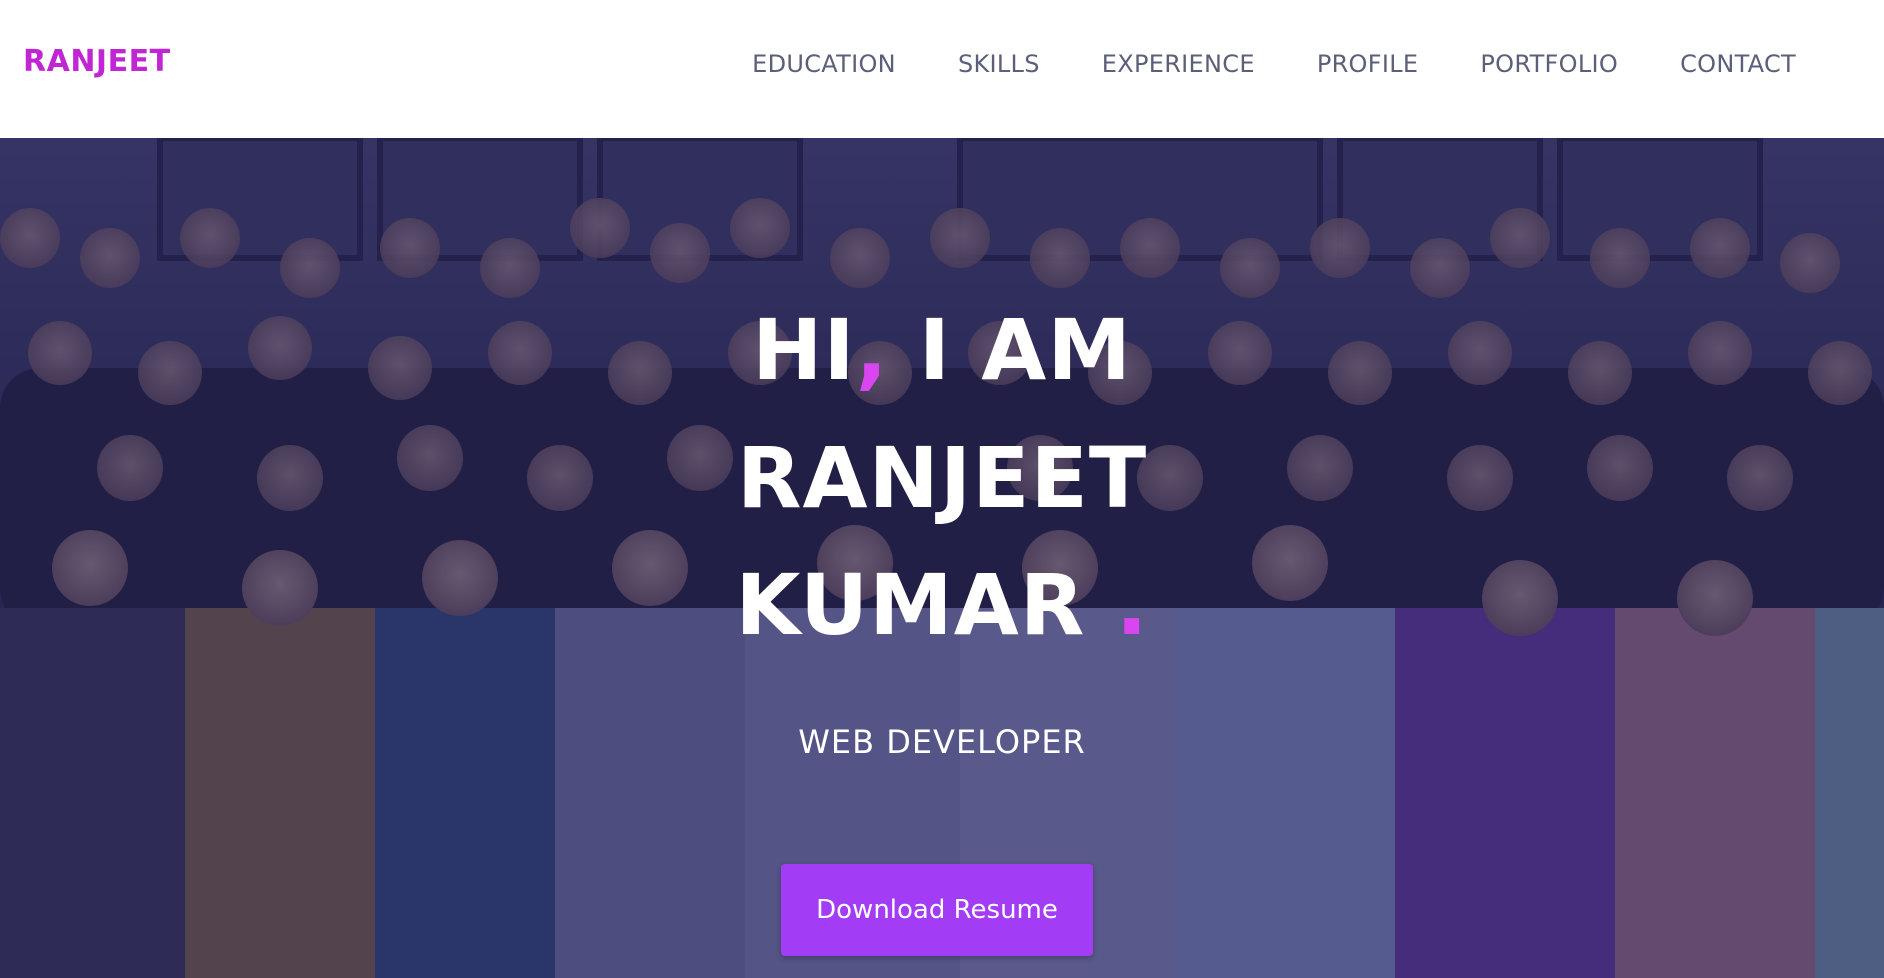 The height and width of the screenshot is (978, 1884). I want to click on brand-logo-link: RANJEET, so click(97, 61).